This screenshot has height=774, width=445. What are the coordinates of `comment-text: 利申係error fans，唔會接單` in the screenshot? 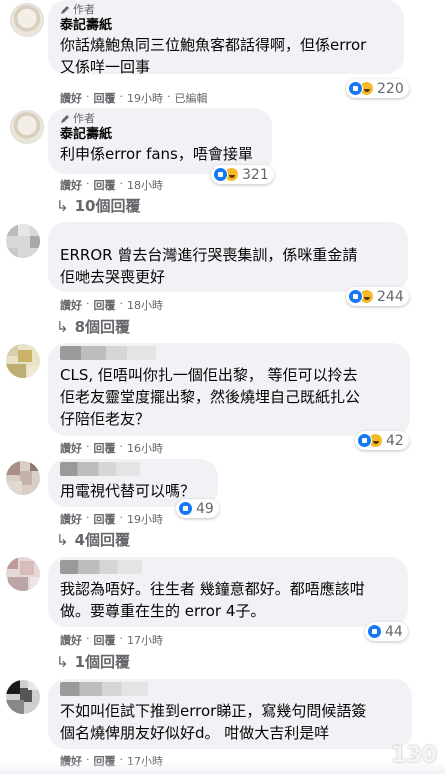 It's located at (156, 154).